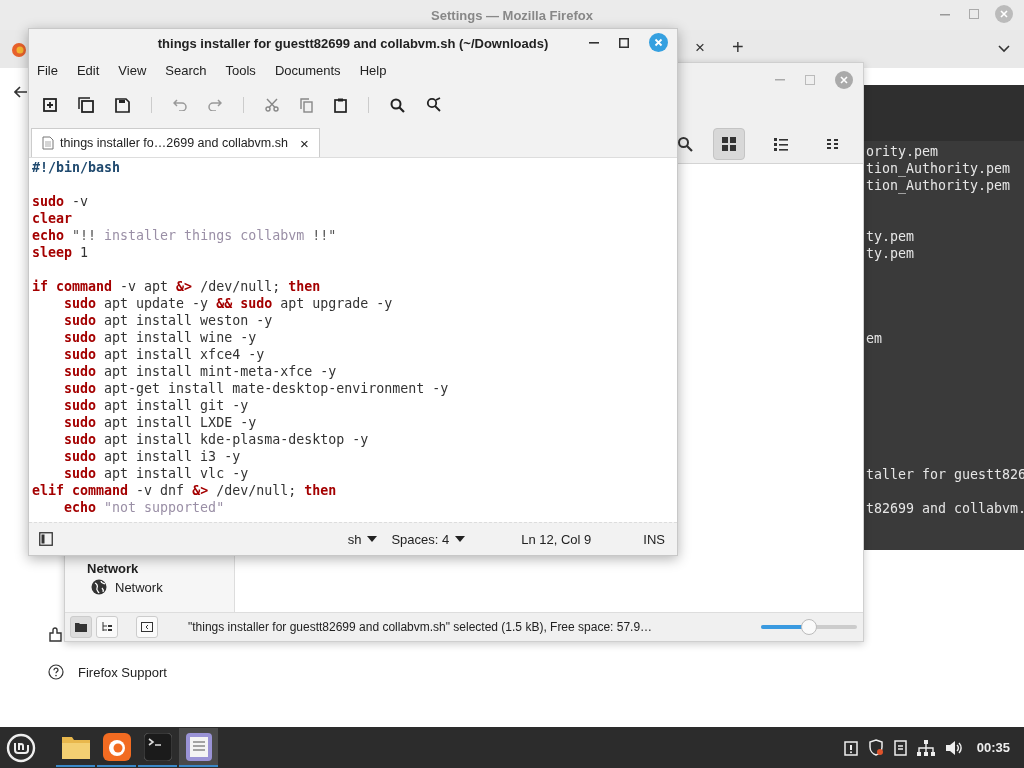 The image size is (1024, 768). I want to click on network-icon, so click(925, 747).